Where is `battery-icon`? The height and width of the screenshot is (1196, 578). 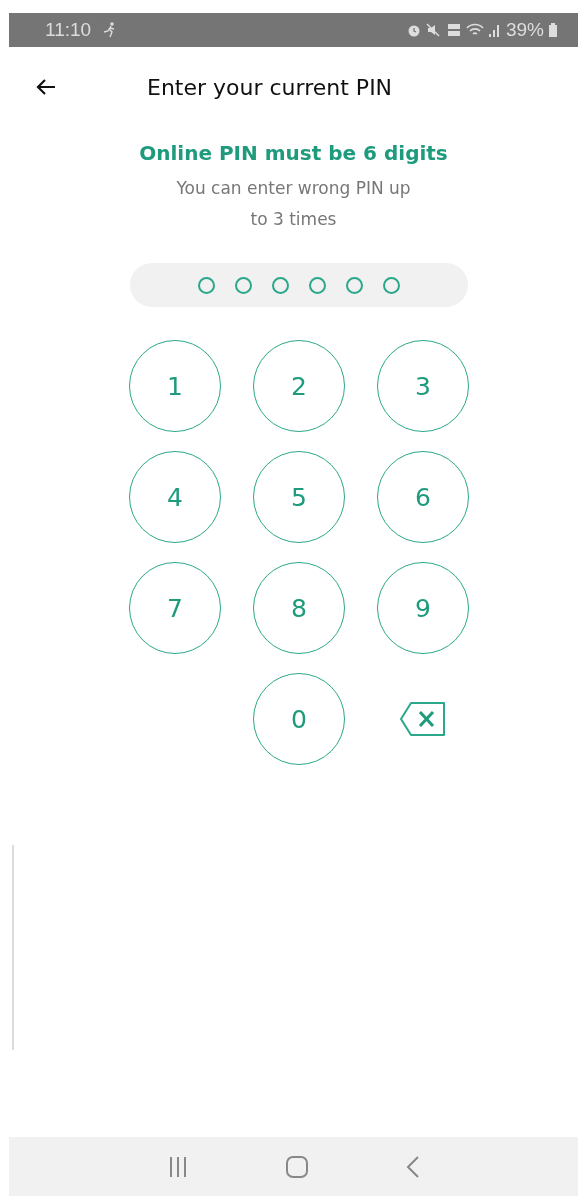 battery-icon is located at coordinates (553, 30).